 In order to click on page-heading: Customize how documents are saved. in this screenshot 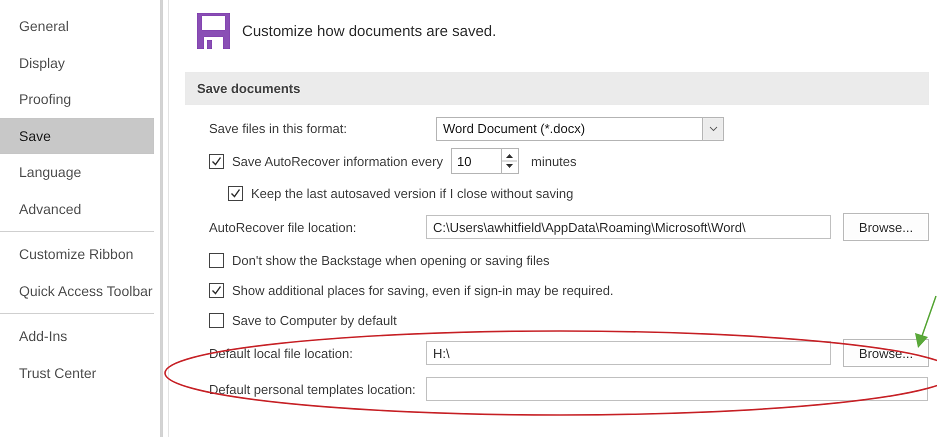, I will do `click(369, 31)`.